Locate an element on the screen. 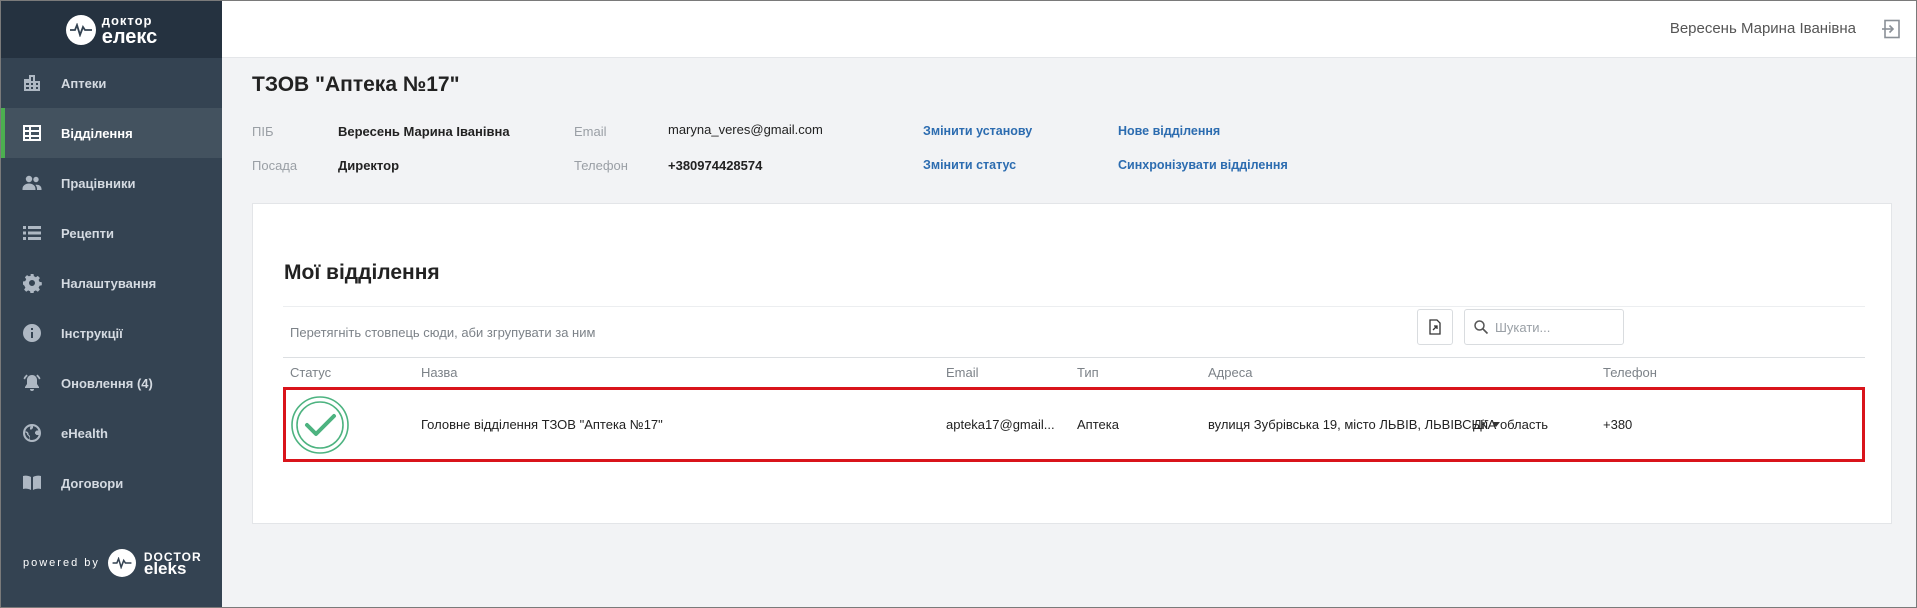 This screenshot has height=608, width=1917. change-institution-link: Змінити установу is located at coordinates (977, 131).